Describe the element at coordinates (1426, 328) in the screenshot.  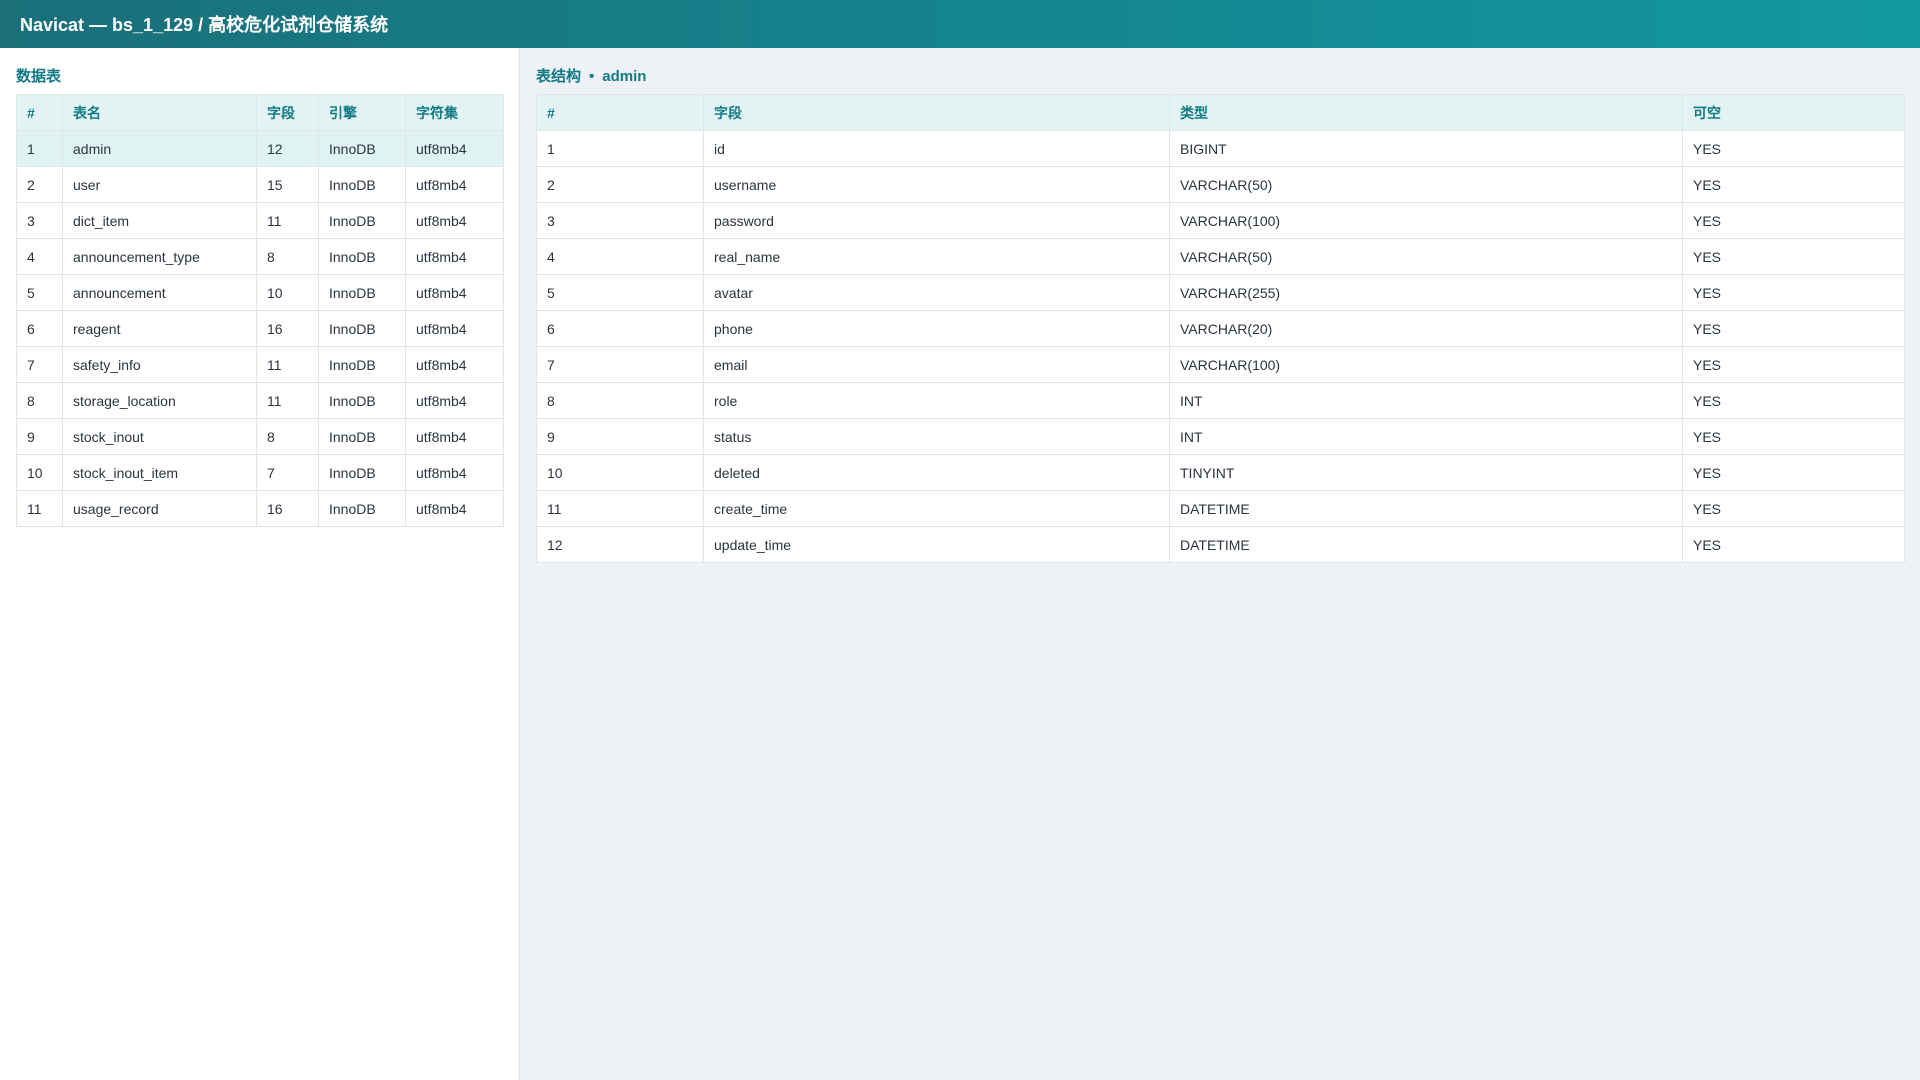
I see `field-type-cell: VARCHAR(20)` at that location.